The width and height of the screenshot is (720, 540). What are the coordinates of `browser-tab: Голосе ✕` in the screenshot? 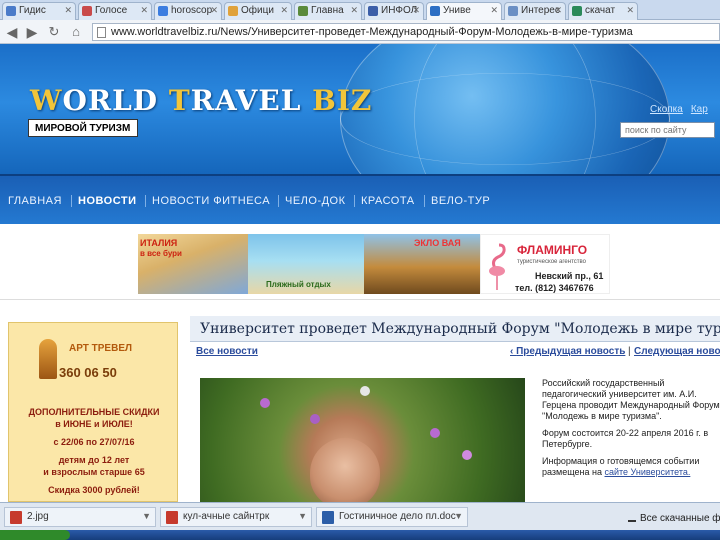 It's located at (115, 11).